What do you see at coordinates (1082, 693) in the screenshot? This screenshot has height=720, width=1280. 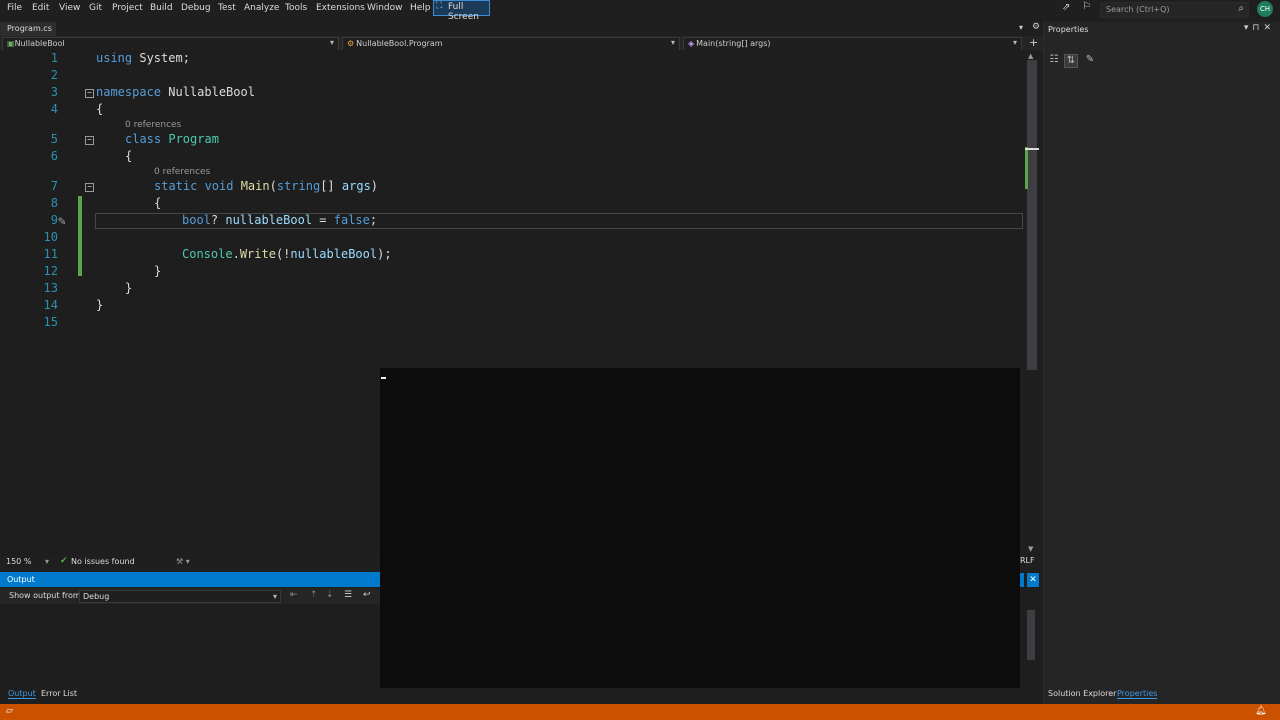 I see `tab-solution-explorer: Solution Explorer` at bounding box center [1082, 693].